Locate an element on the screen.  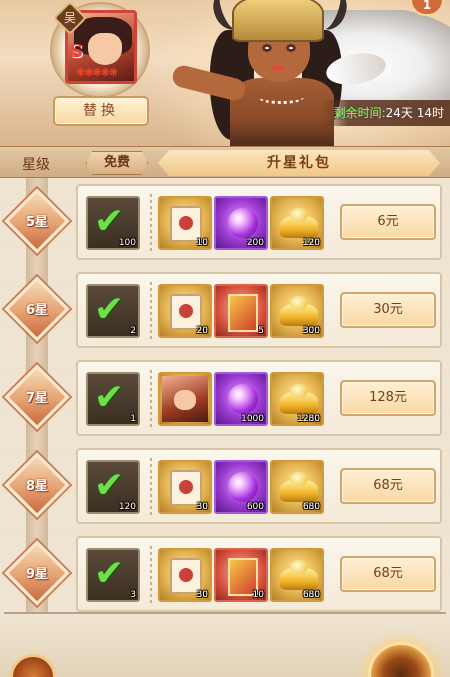
free-reward-claimed: ✔ 100 is located at coordinates (113, 223).